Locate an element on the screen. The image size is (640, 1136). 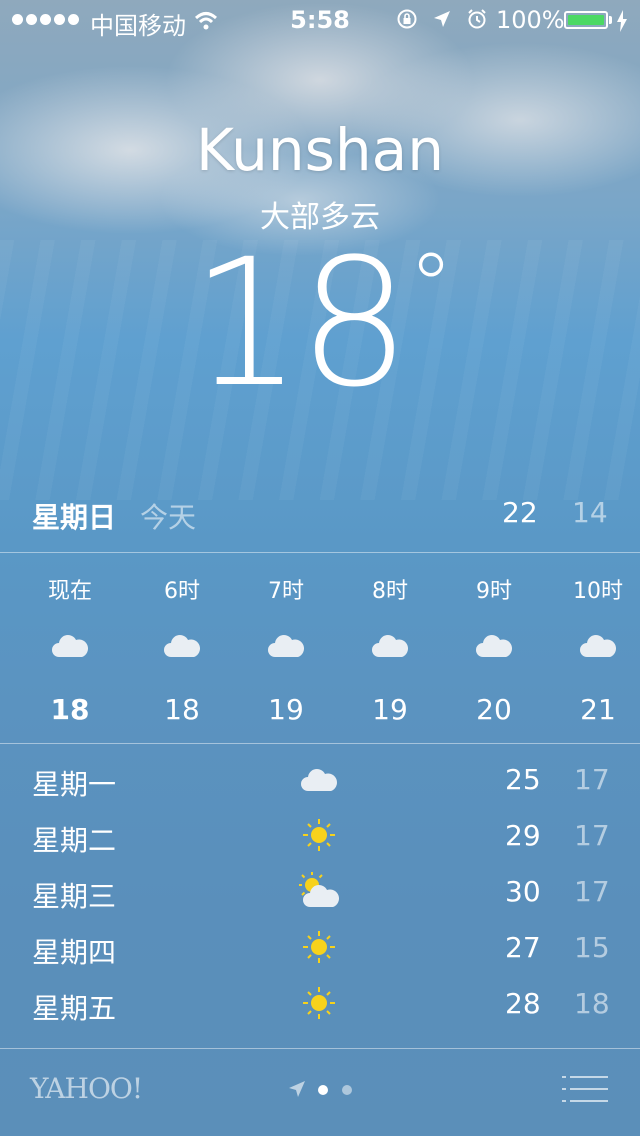
daily-row: 星期四 27 15 is located at coordinates (320, 951).